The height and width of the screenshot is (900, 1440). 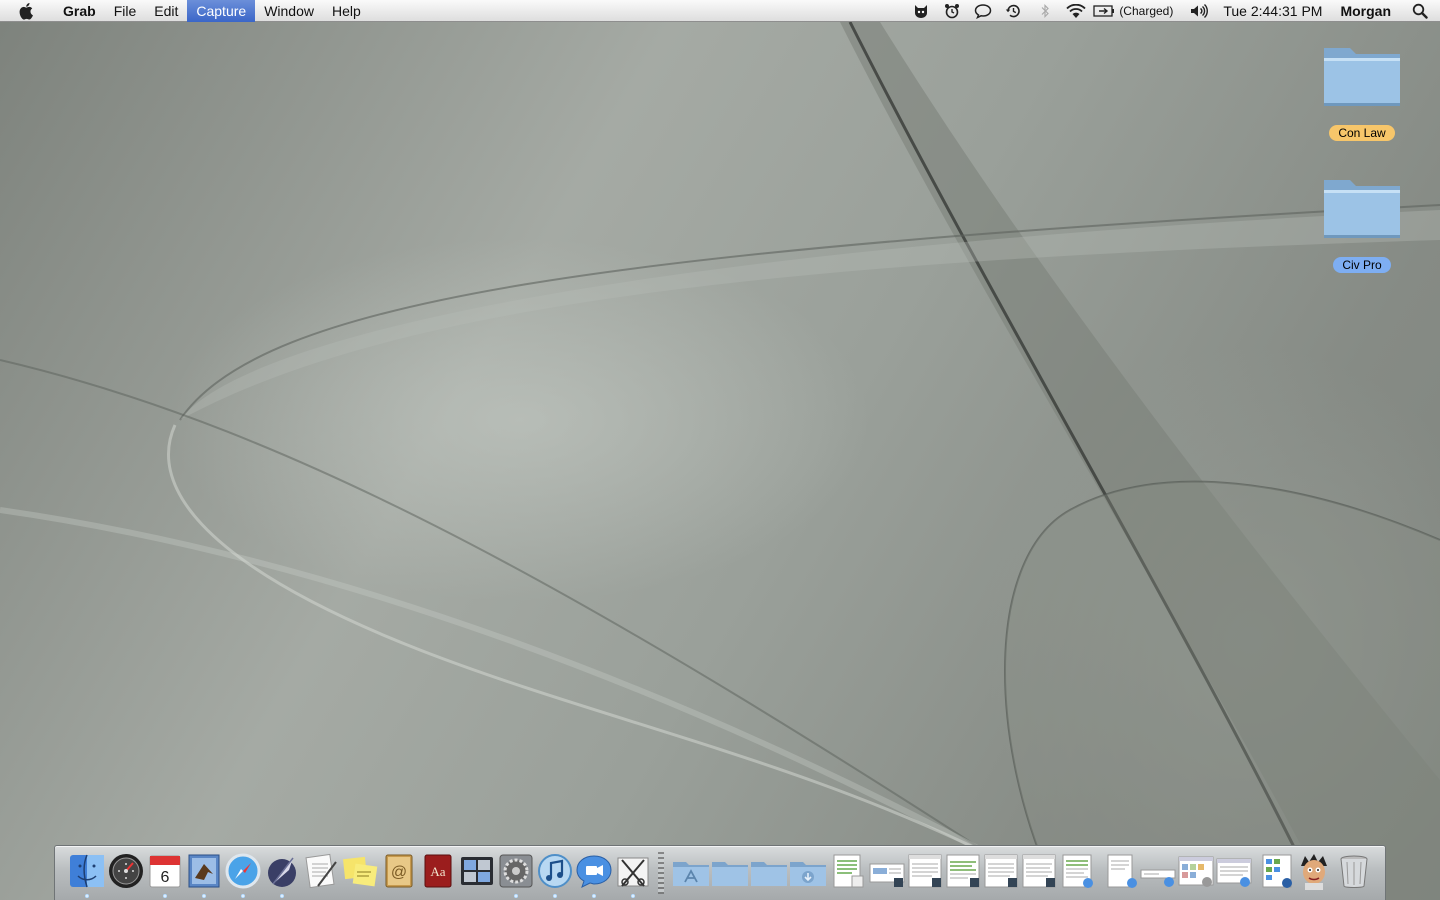 What do you see at coordinates (165, 877) in the screenshot?
I see `ical-date-text: 6` at bounding box center [165, 877].